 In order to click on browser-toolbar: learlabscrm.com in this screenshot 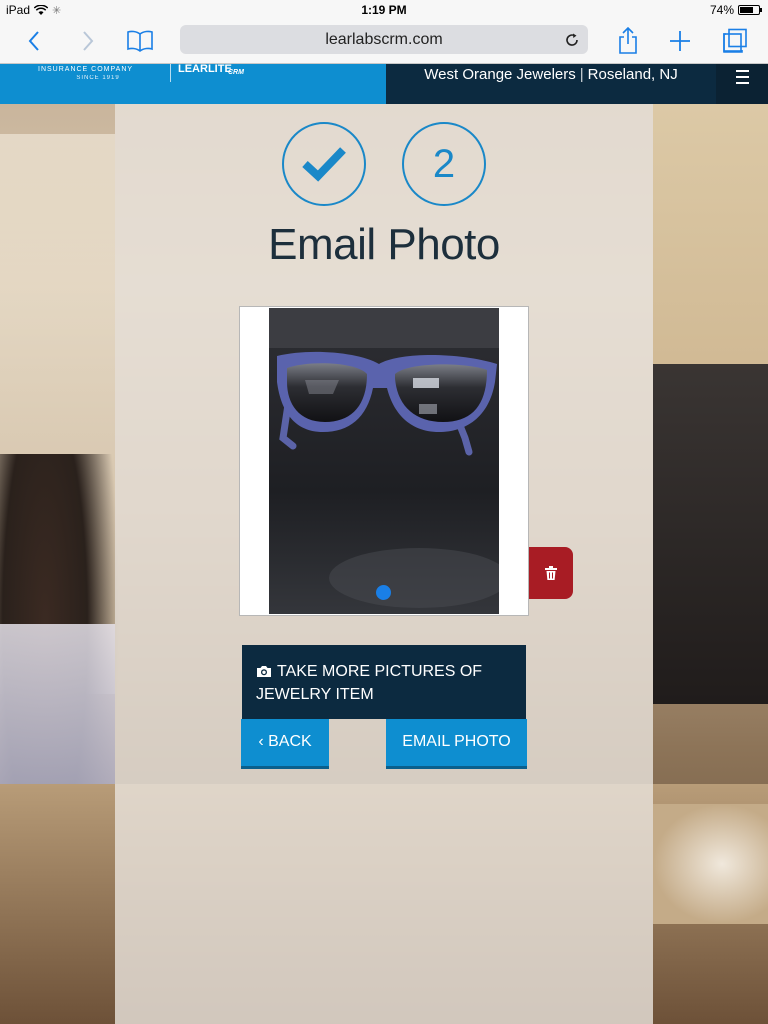, I will do `click(384, 42)`.